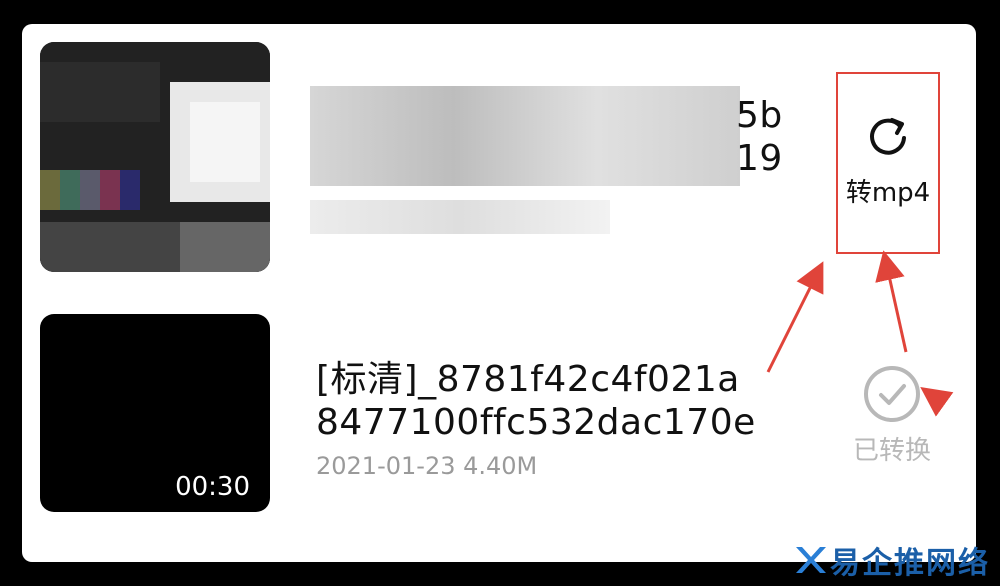 The height and width of the screenshot is (586, 1000). Describe the element at coordinates (759, 158) in the screenshot. I see `title-line-2: 19` at that location.